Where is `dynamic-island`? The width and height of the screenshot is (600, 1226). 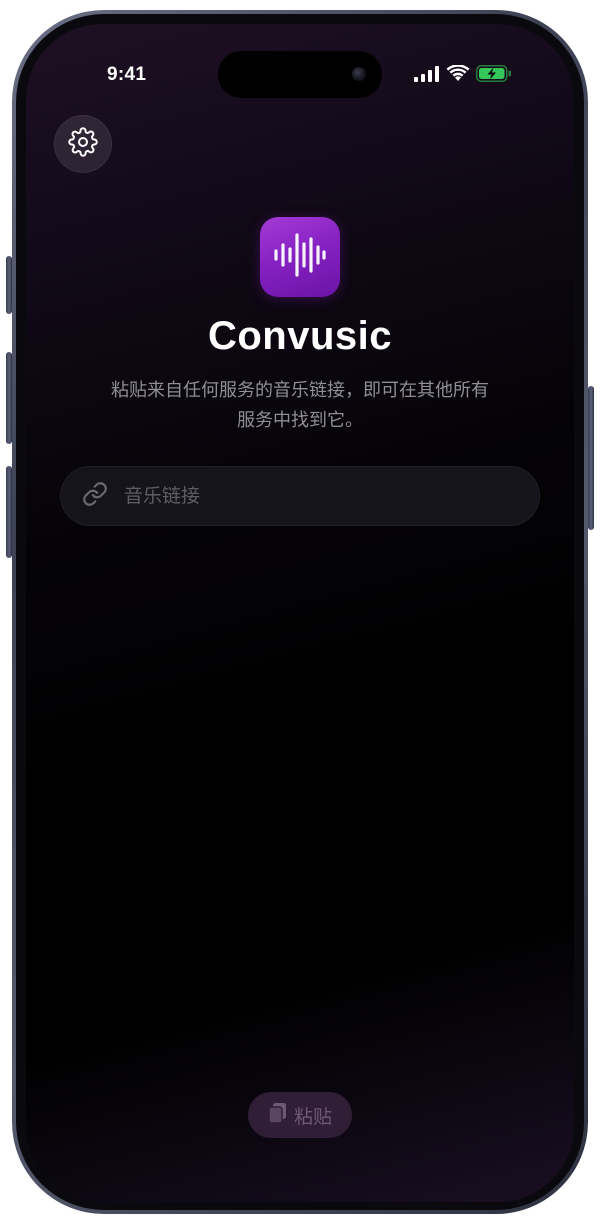
dynamic-island is located at coordinates (300, 74).